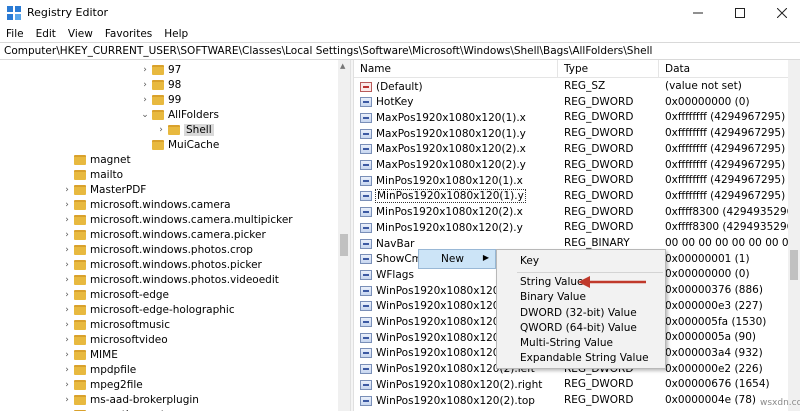 The image size is (800, 411). I want to click on binary-value-icon, so click(366, 290).